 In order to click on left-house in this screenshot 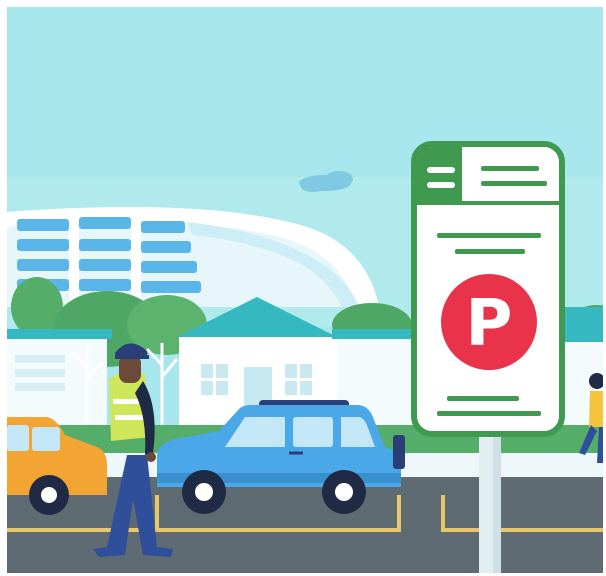, I will do `click(59, 378)`.